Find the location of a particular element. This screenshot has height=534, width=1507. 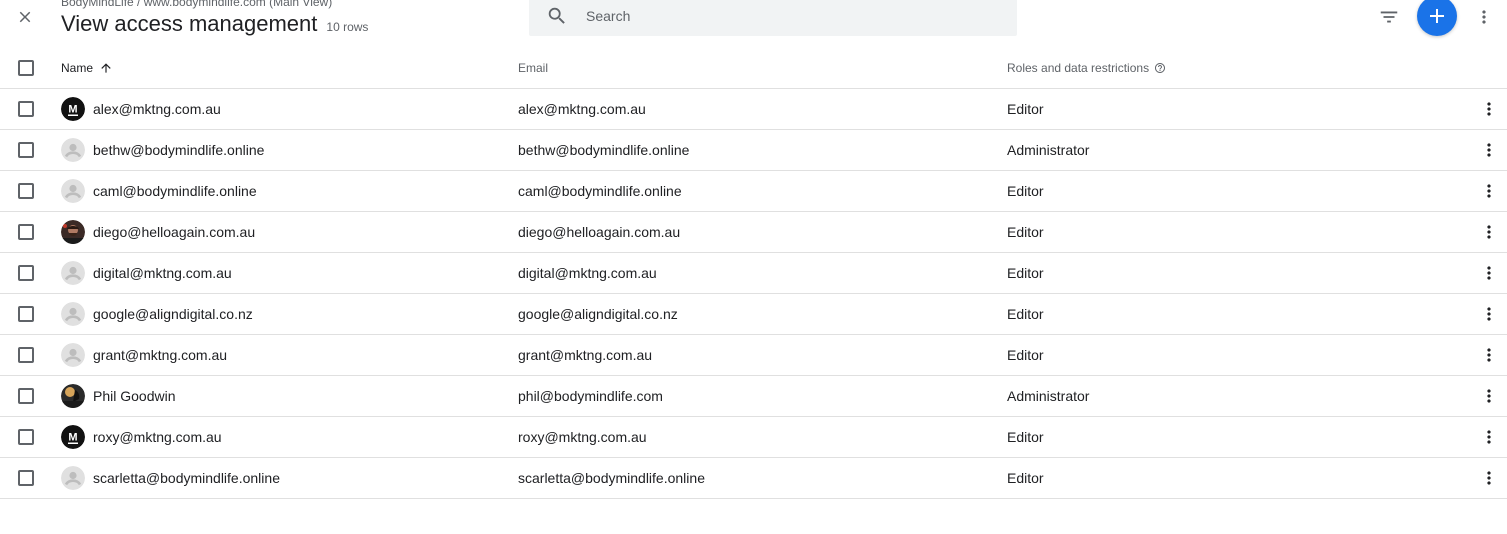

page-title: View access management is located at coordinates (189, 23).